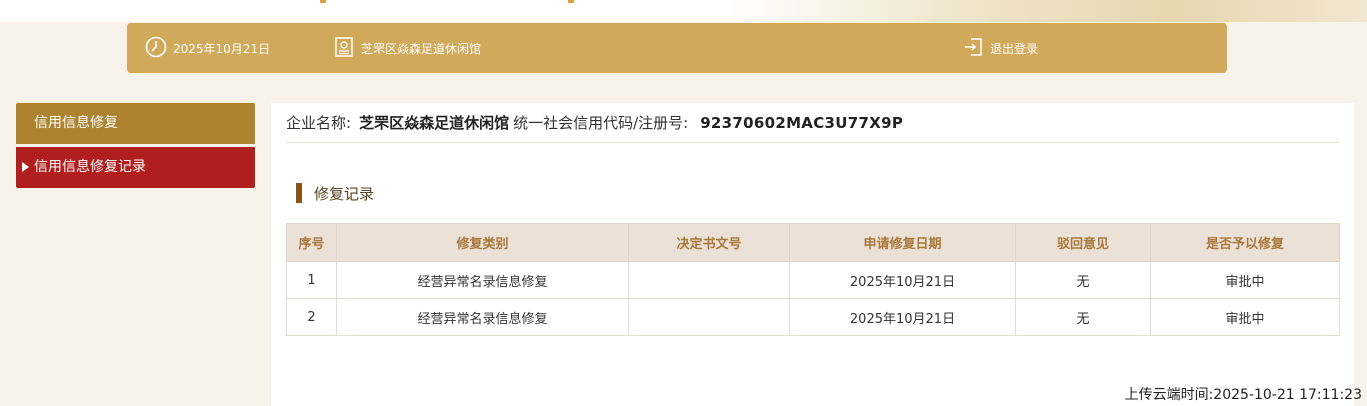  What do you see at coordinates (902, 242) in the screenshot?
I see `col-header-apply-date: 申请修复日期` at bounding box center [902, 242].